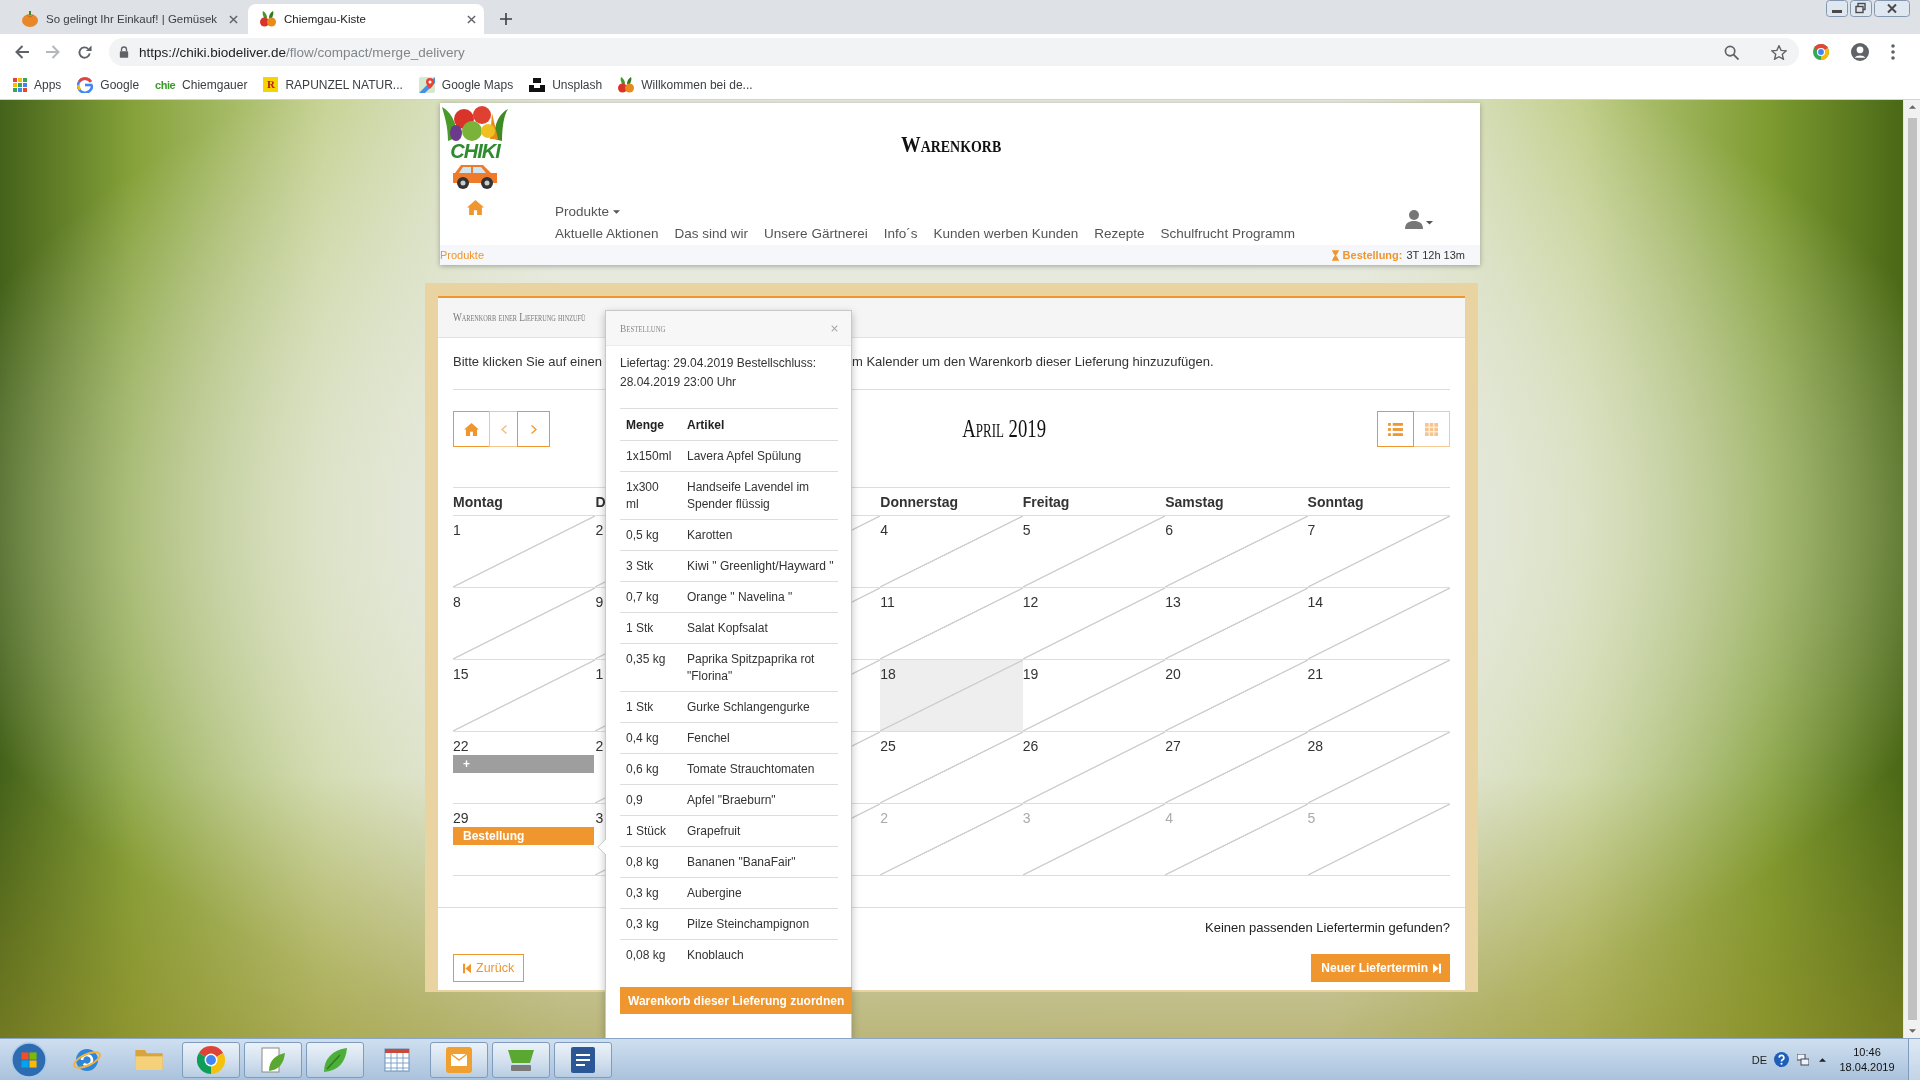 This screenshot has height=1080, width=1920. What do you see at coordinates (716, 955) in the screenshot?
I see `article-cell-text: Knoblauch` at bounding box center [716, 955].